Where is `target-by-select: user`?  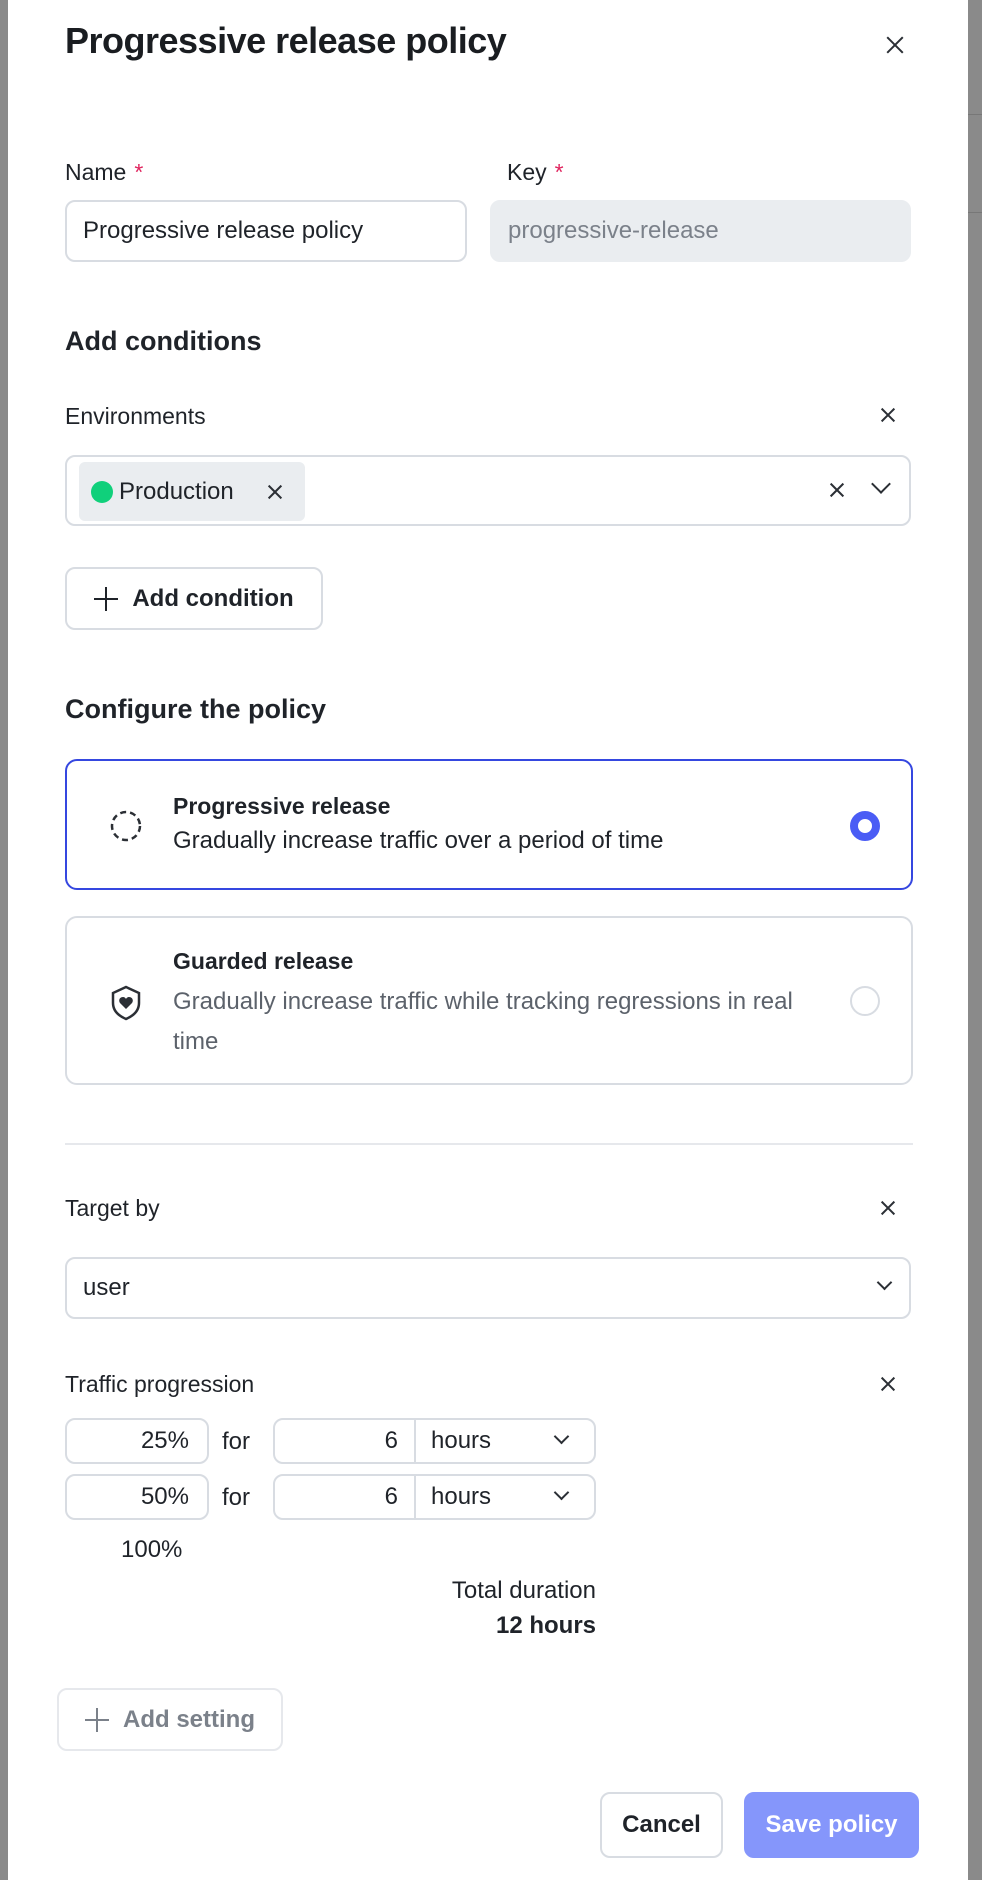 target-by-select: user is located at coordinates (488, 1288).